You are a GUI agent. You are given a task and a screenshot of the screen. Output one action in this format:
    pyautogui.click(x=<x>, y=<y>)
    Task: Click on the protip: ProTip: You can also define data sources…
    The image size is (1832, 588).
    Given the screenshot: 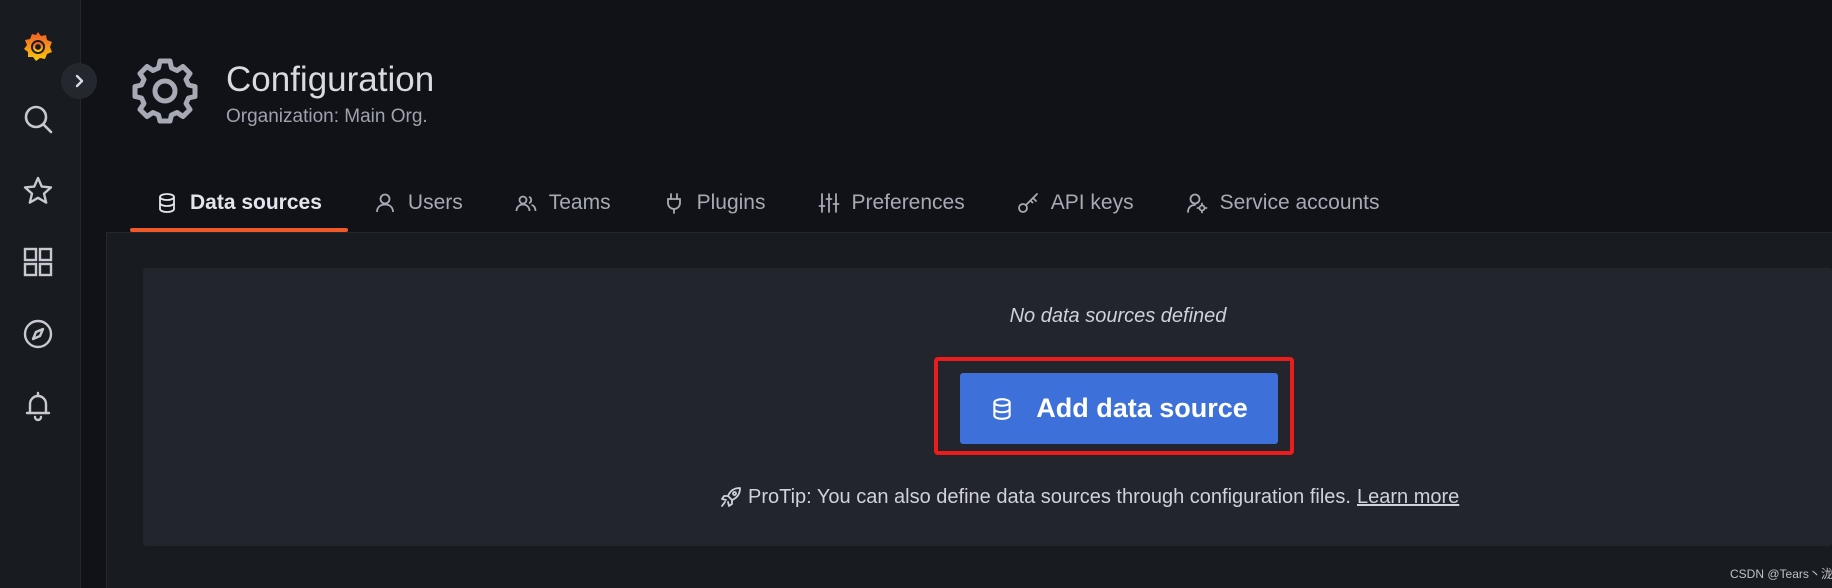 What is the action you would take?
    pyautogui.click(x=1089, y=497)
    